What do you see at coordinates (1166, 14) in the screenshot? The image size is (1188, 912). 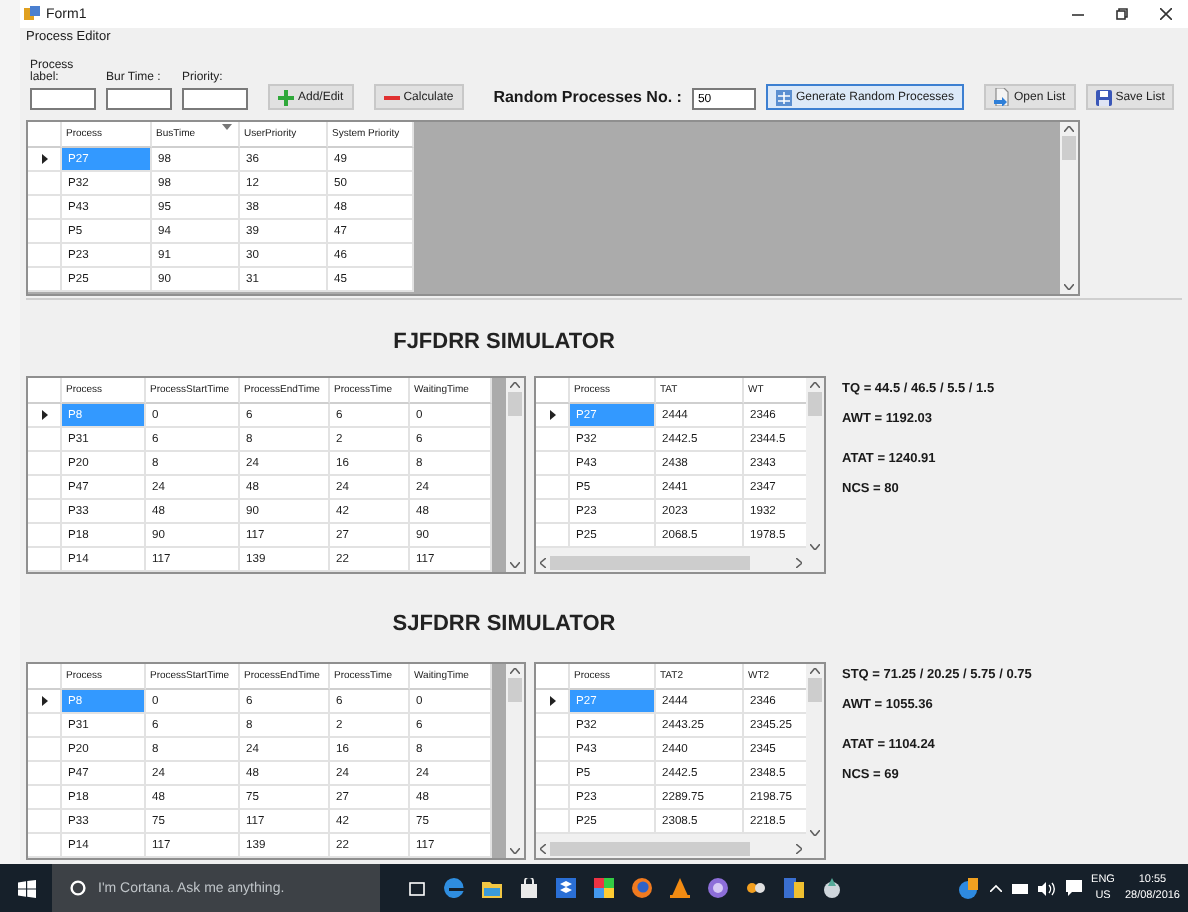 I see `close-icon` at bounding box center [1166, 14].